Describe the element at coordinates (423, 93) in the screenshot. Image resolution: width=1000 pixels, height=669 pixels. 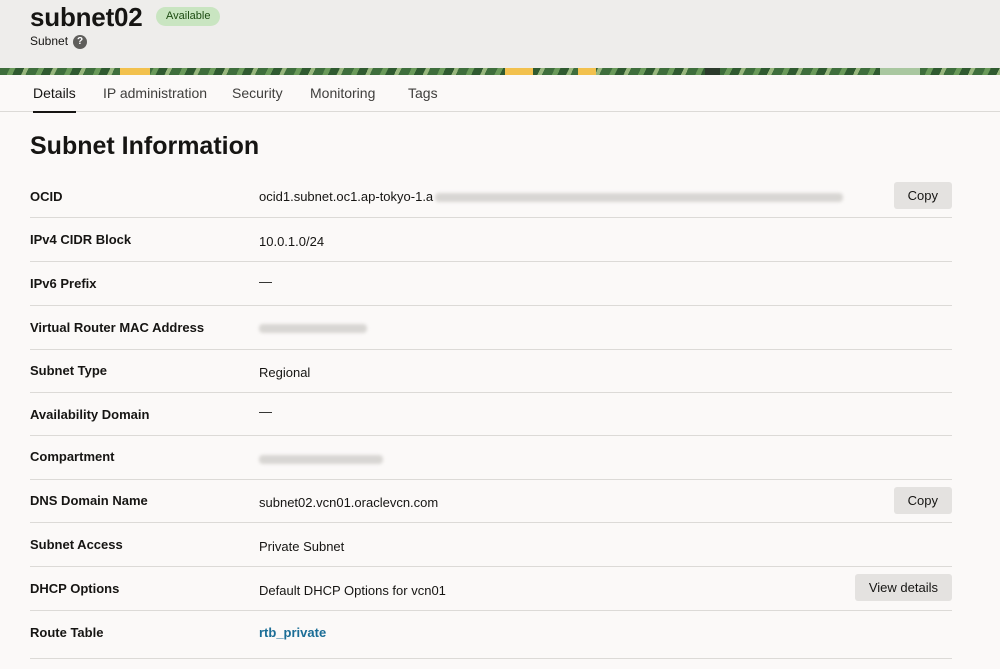
I see `tab-tags: Tags` at that location.